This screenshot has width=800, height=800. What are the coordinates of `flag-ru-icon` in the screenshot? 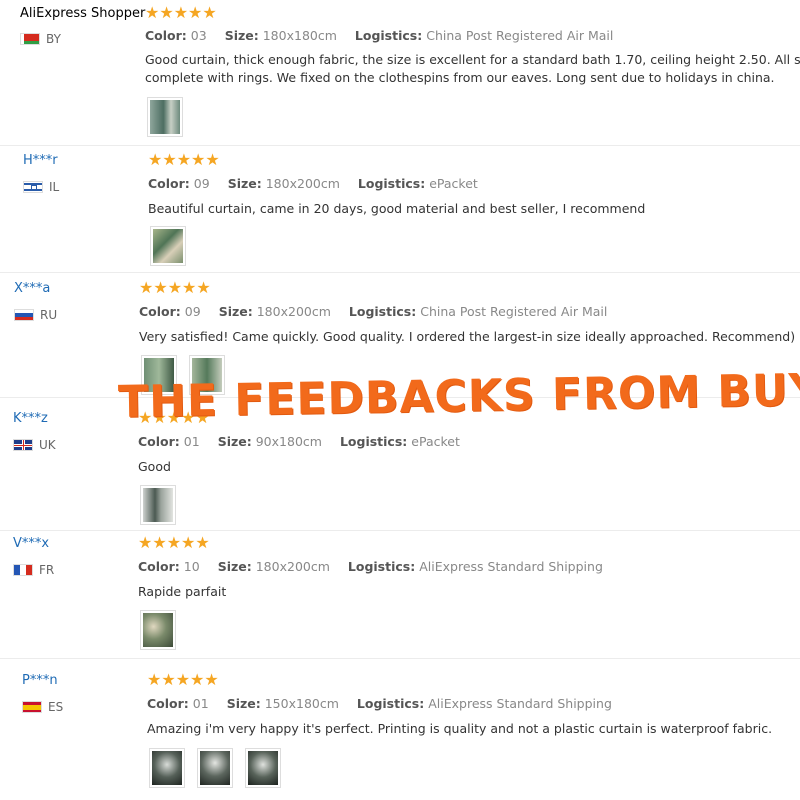 It's located at (24, 315).